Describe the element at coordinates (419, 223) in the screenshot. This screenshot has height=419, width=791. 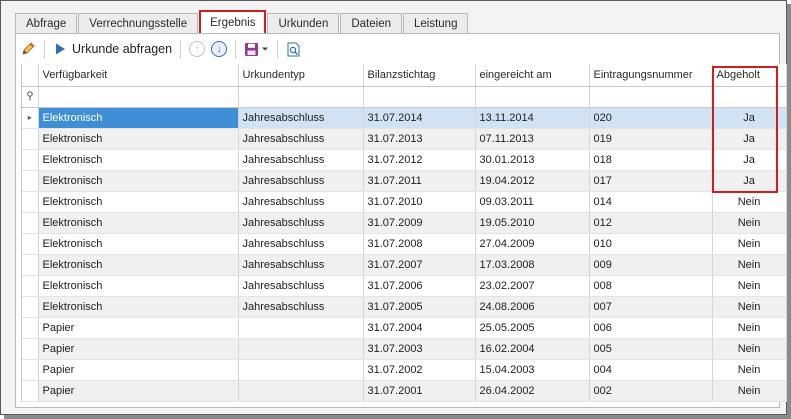
I see `cell-bilanzstichtag: 31.07.2009` at that location.